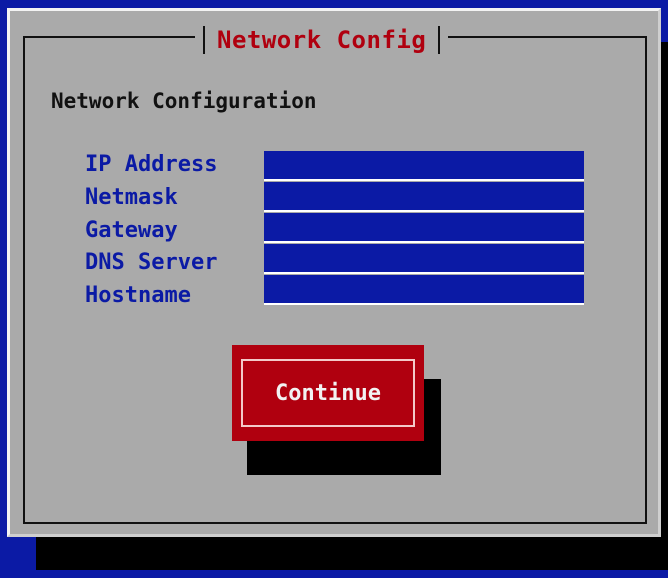 Image resolution: width=668 pixels, height=578 pixels. I want to click on dialog-title-bar: Network Config, so click(322, 40).